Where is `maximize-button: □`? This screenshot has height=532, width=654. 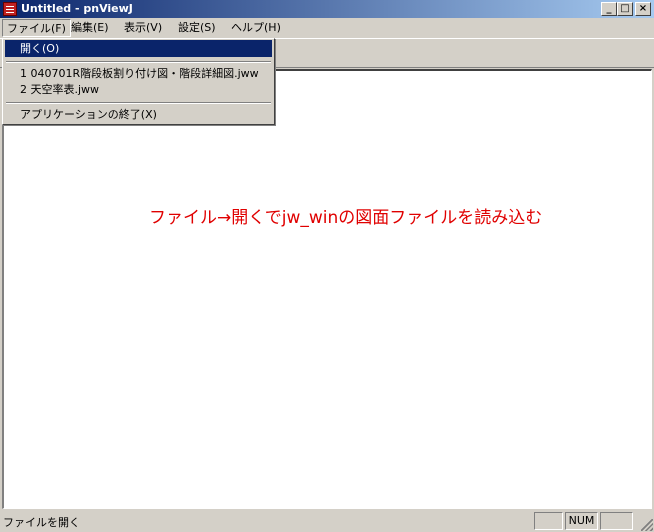
maximize-button: □ is located at coordinates (625, 9).